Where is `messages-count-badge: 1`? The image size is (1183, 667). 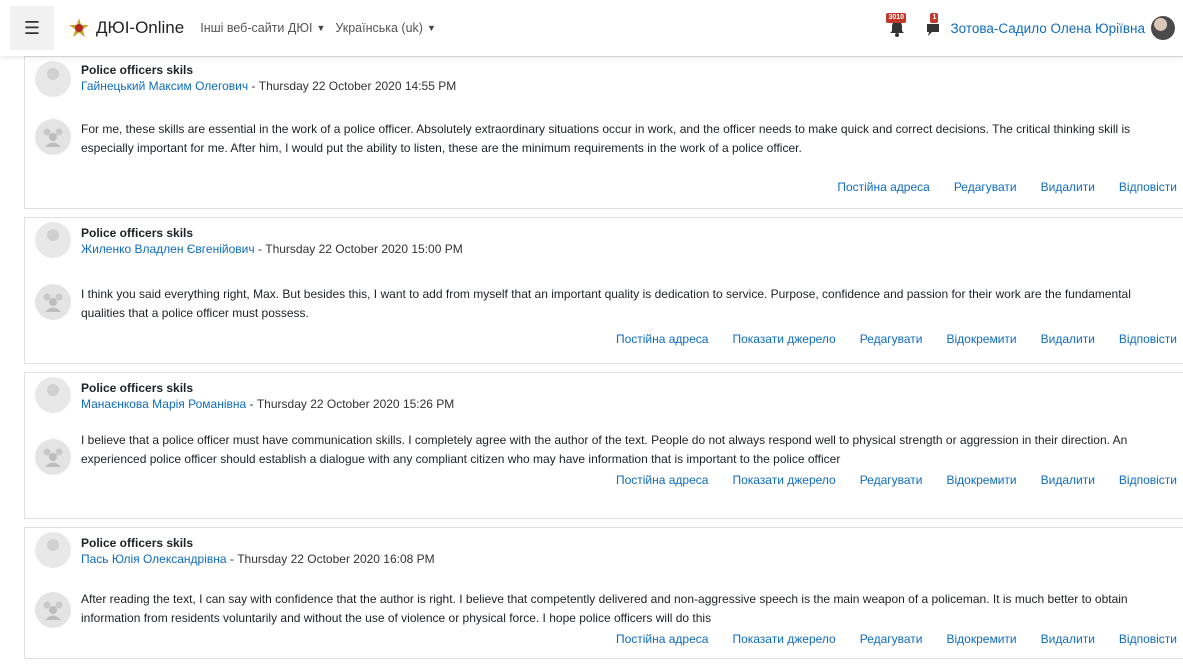 messages-count-badge: 1 is located at coordinates (934, 18).